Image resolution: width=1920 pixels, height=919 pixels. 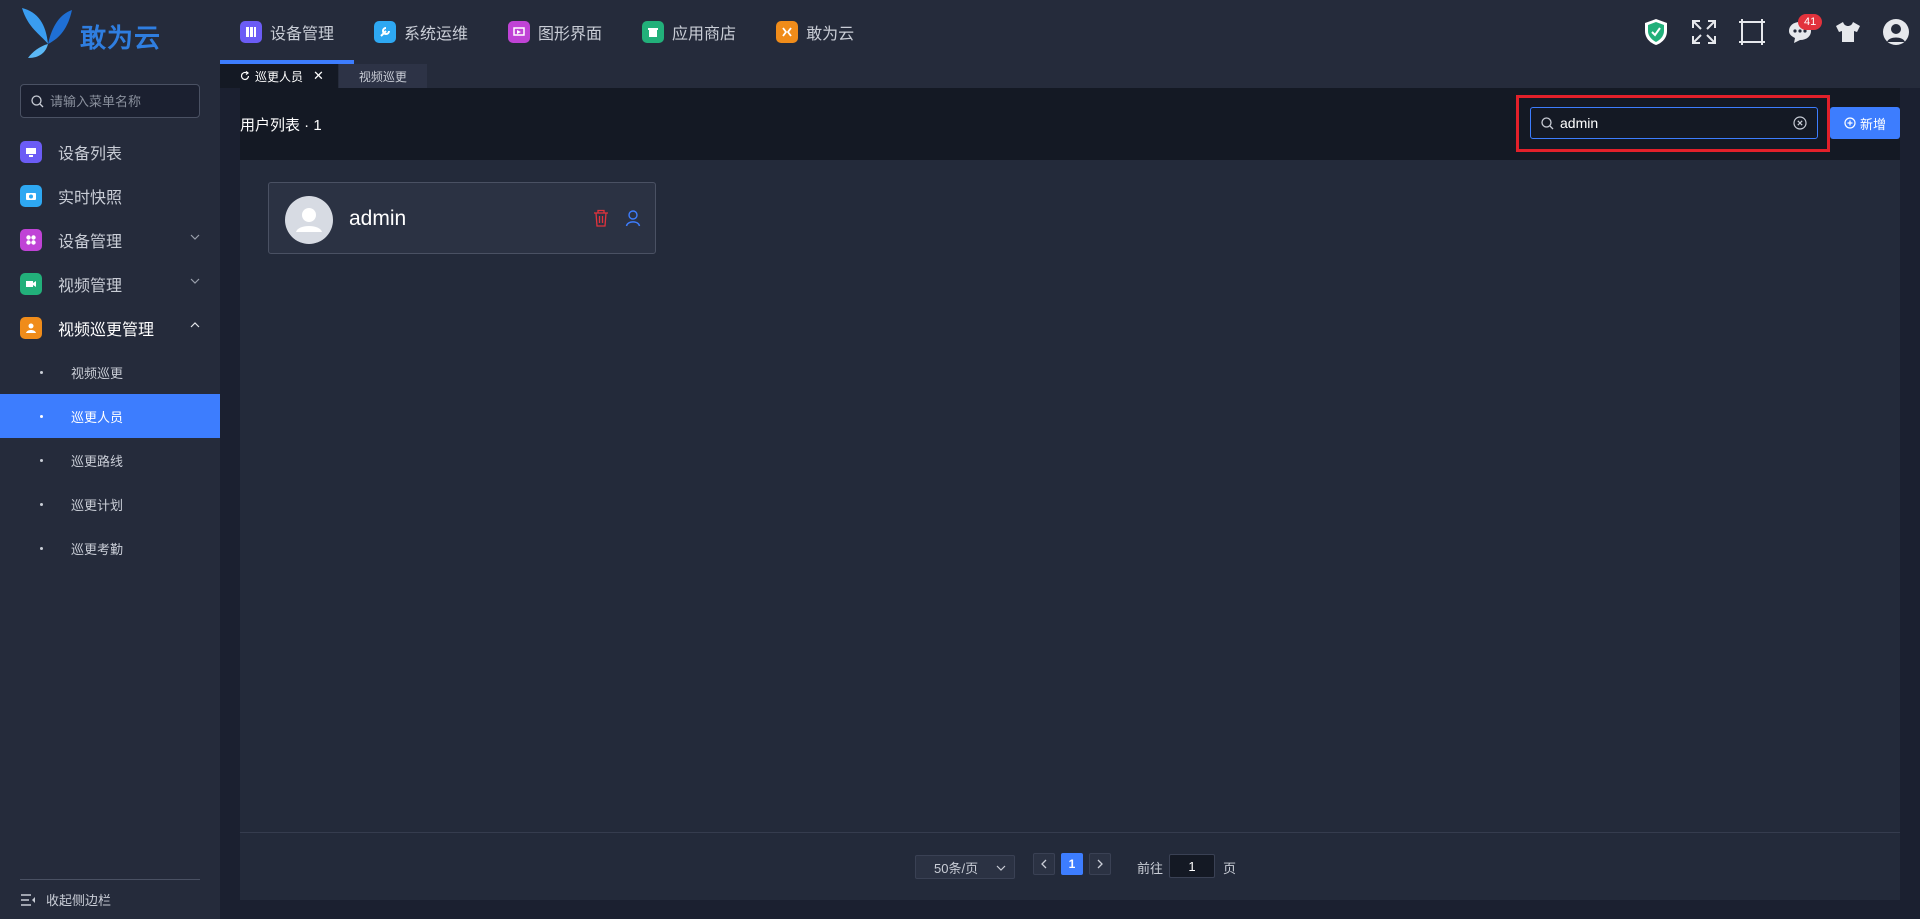 I want to click on search-icon, so click(x=37, y=100).